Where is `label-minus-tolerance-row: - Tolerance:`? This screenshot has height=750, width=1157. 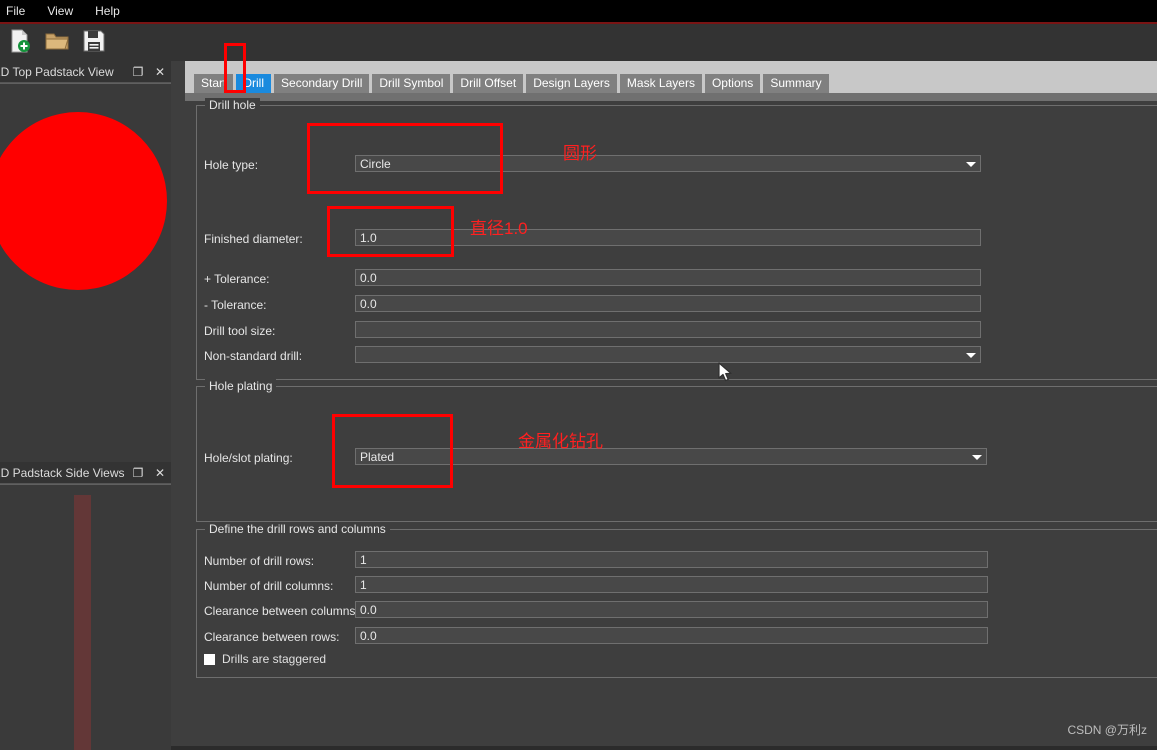 label-minus-tolerance-row: - Tolerance: is located at coordinates (235, 304).